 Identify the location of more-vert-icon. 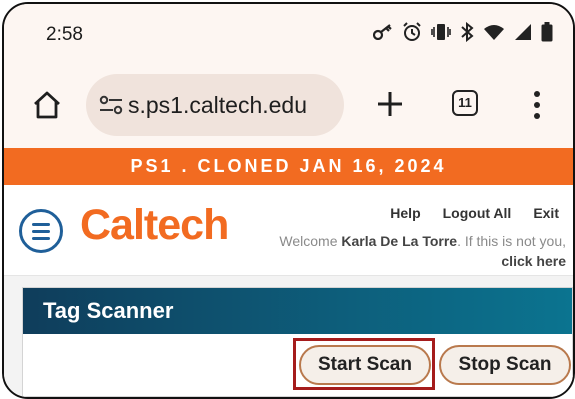
(537, 105).